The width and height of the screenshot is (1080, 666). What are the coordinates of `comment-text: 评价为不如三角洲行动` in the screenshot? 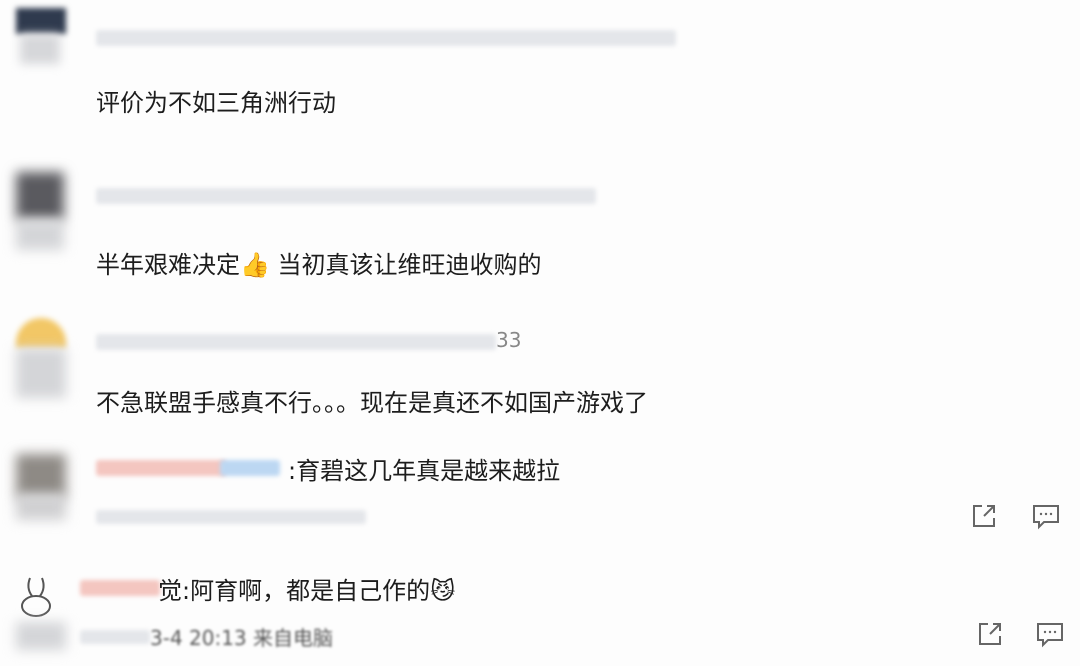 It's located at (216, 103).